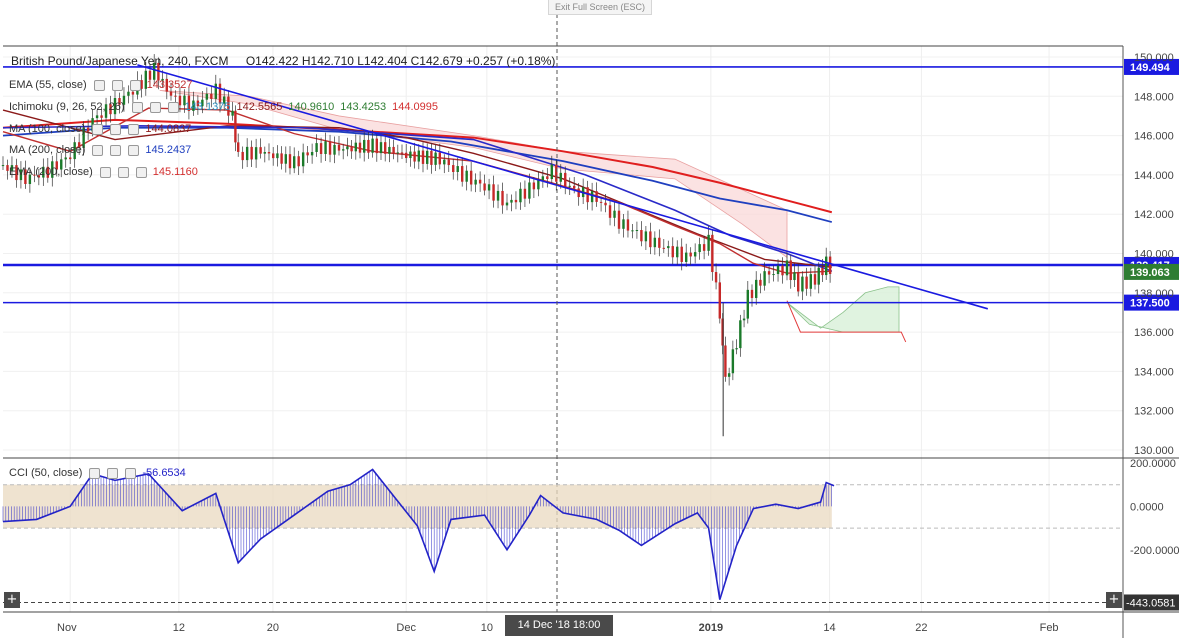 This screenshot has height=638, width=1179. Describe the element at coordinates (119, 61) in the screenshot. I see `symbol-title: British Pound/Japanese Yen, 240, FXCM` at that location.